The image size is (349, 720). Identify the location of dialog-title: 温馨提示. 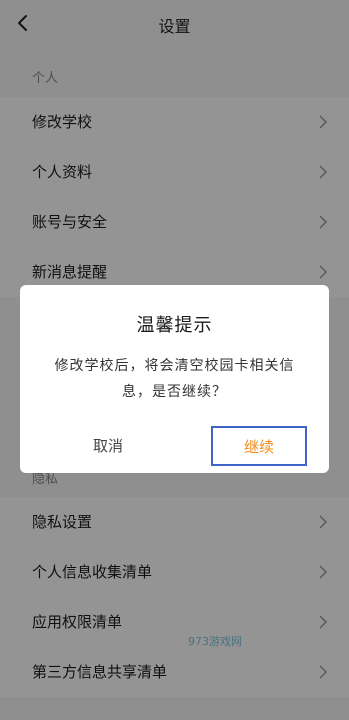
(174, 325).